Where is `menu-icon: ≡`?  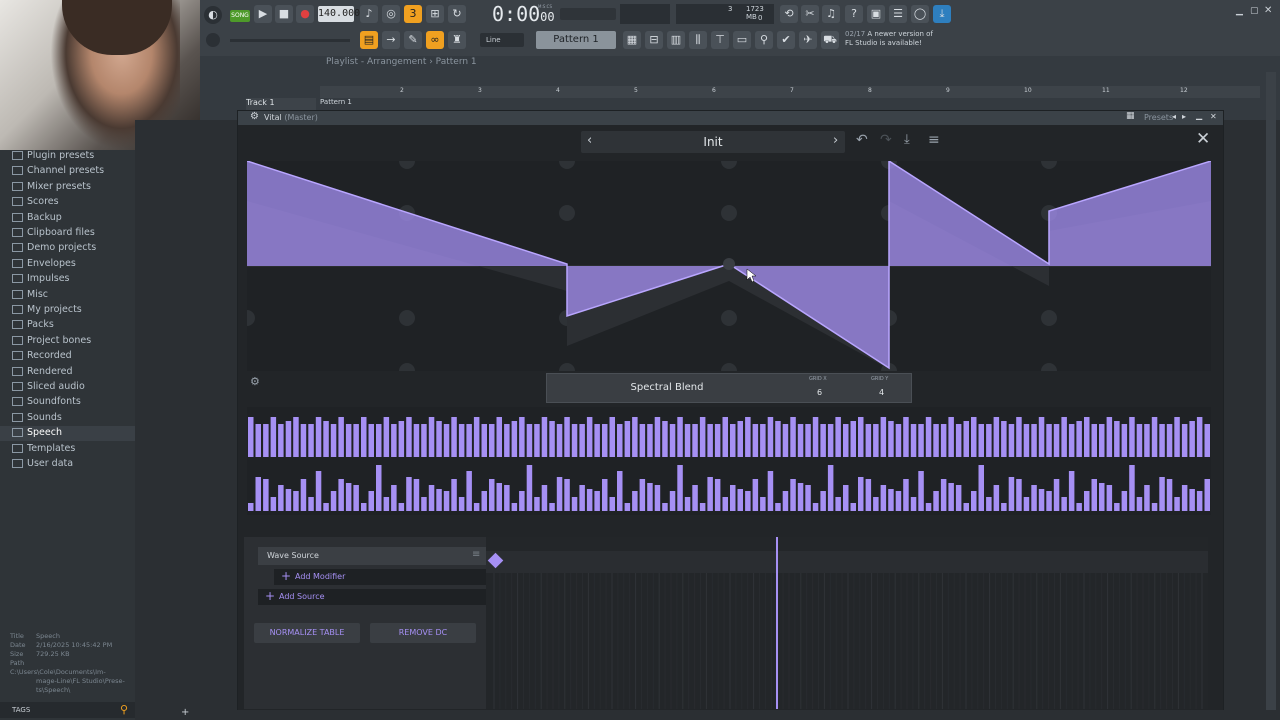 menu-icon: ≡ is located at coordinates (934, 140).